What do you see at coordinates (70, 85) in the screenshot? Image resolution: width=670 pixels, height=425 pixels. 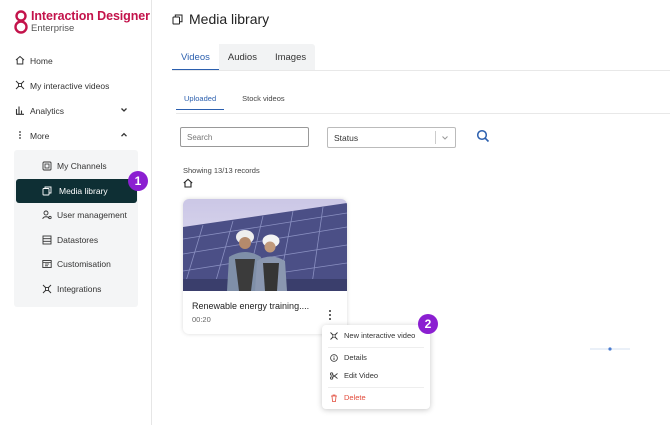 I see `sidebar-item-label: My interactive videos` at bounding box center [70, 85].